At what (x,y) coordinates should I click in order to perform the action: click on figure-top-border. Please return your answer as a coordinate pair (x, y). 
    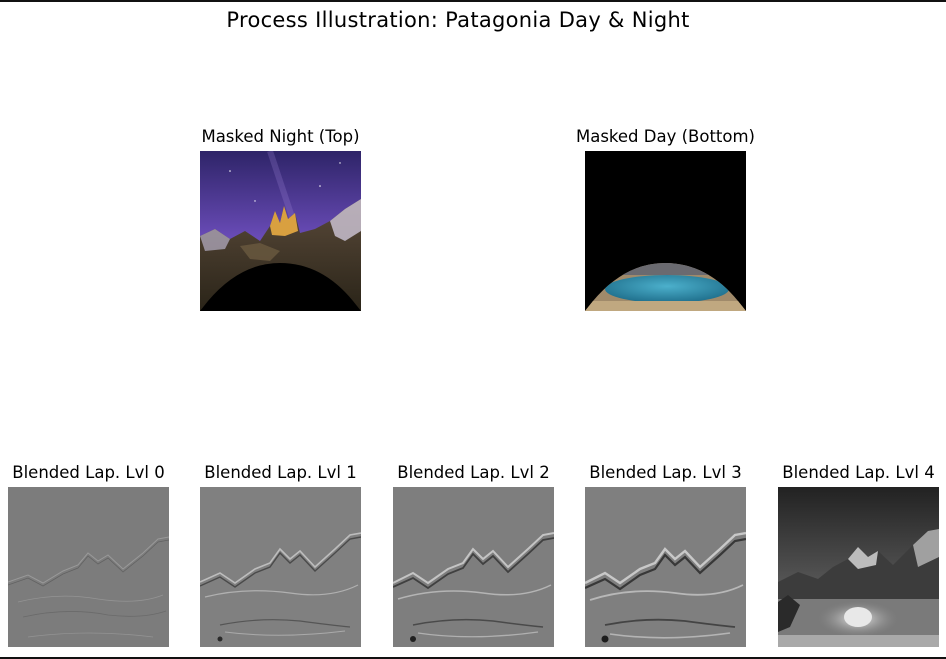
    Looking at the image, I should click on (473, 1).